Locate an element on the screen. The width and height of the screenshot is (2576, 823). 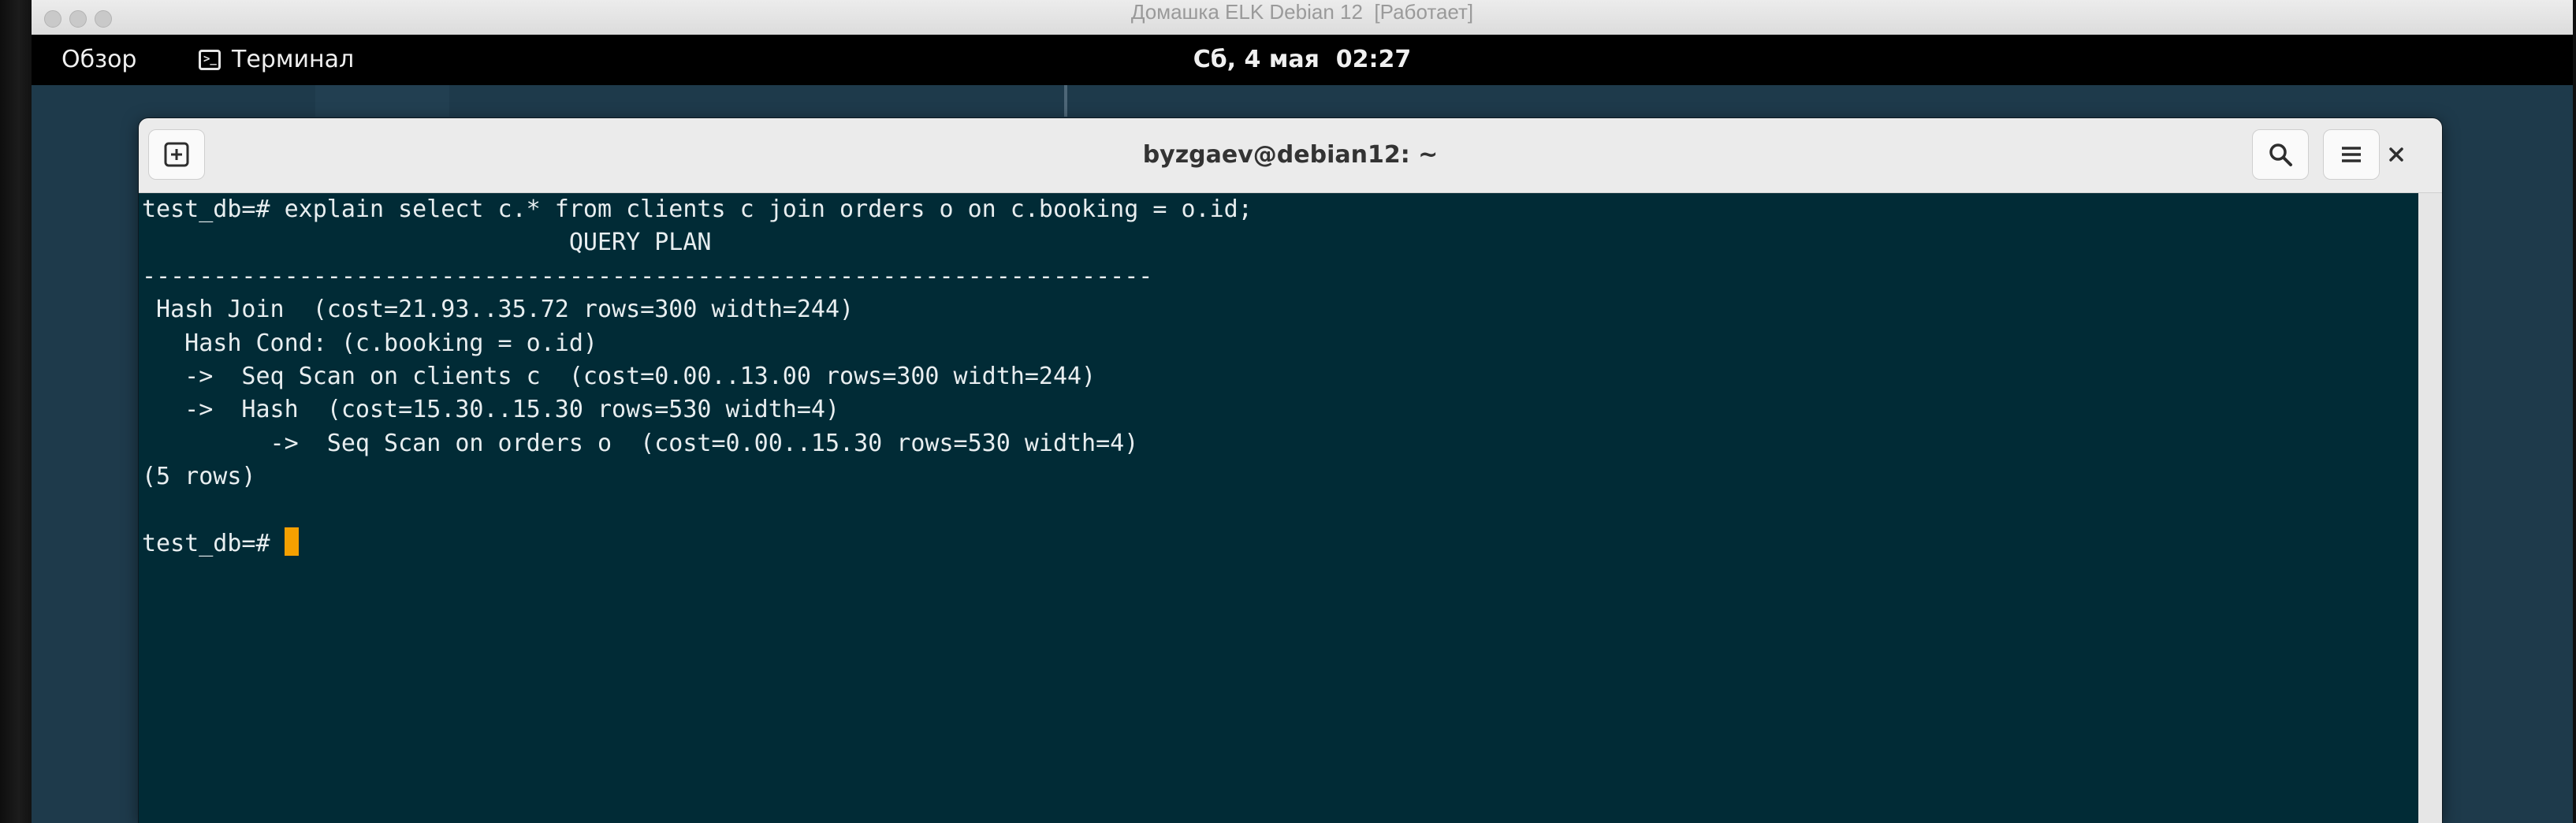
vm-window-title: Домашка ELK Debian 12 [Работает] is located at coordinates (1302, 12).